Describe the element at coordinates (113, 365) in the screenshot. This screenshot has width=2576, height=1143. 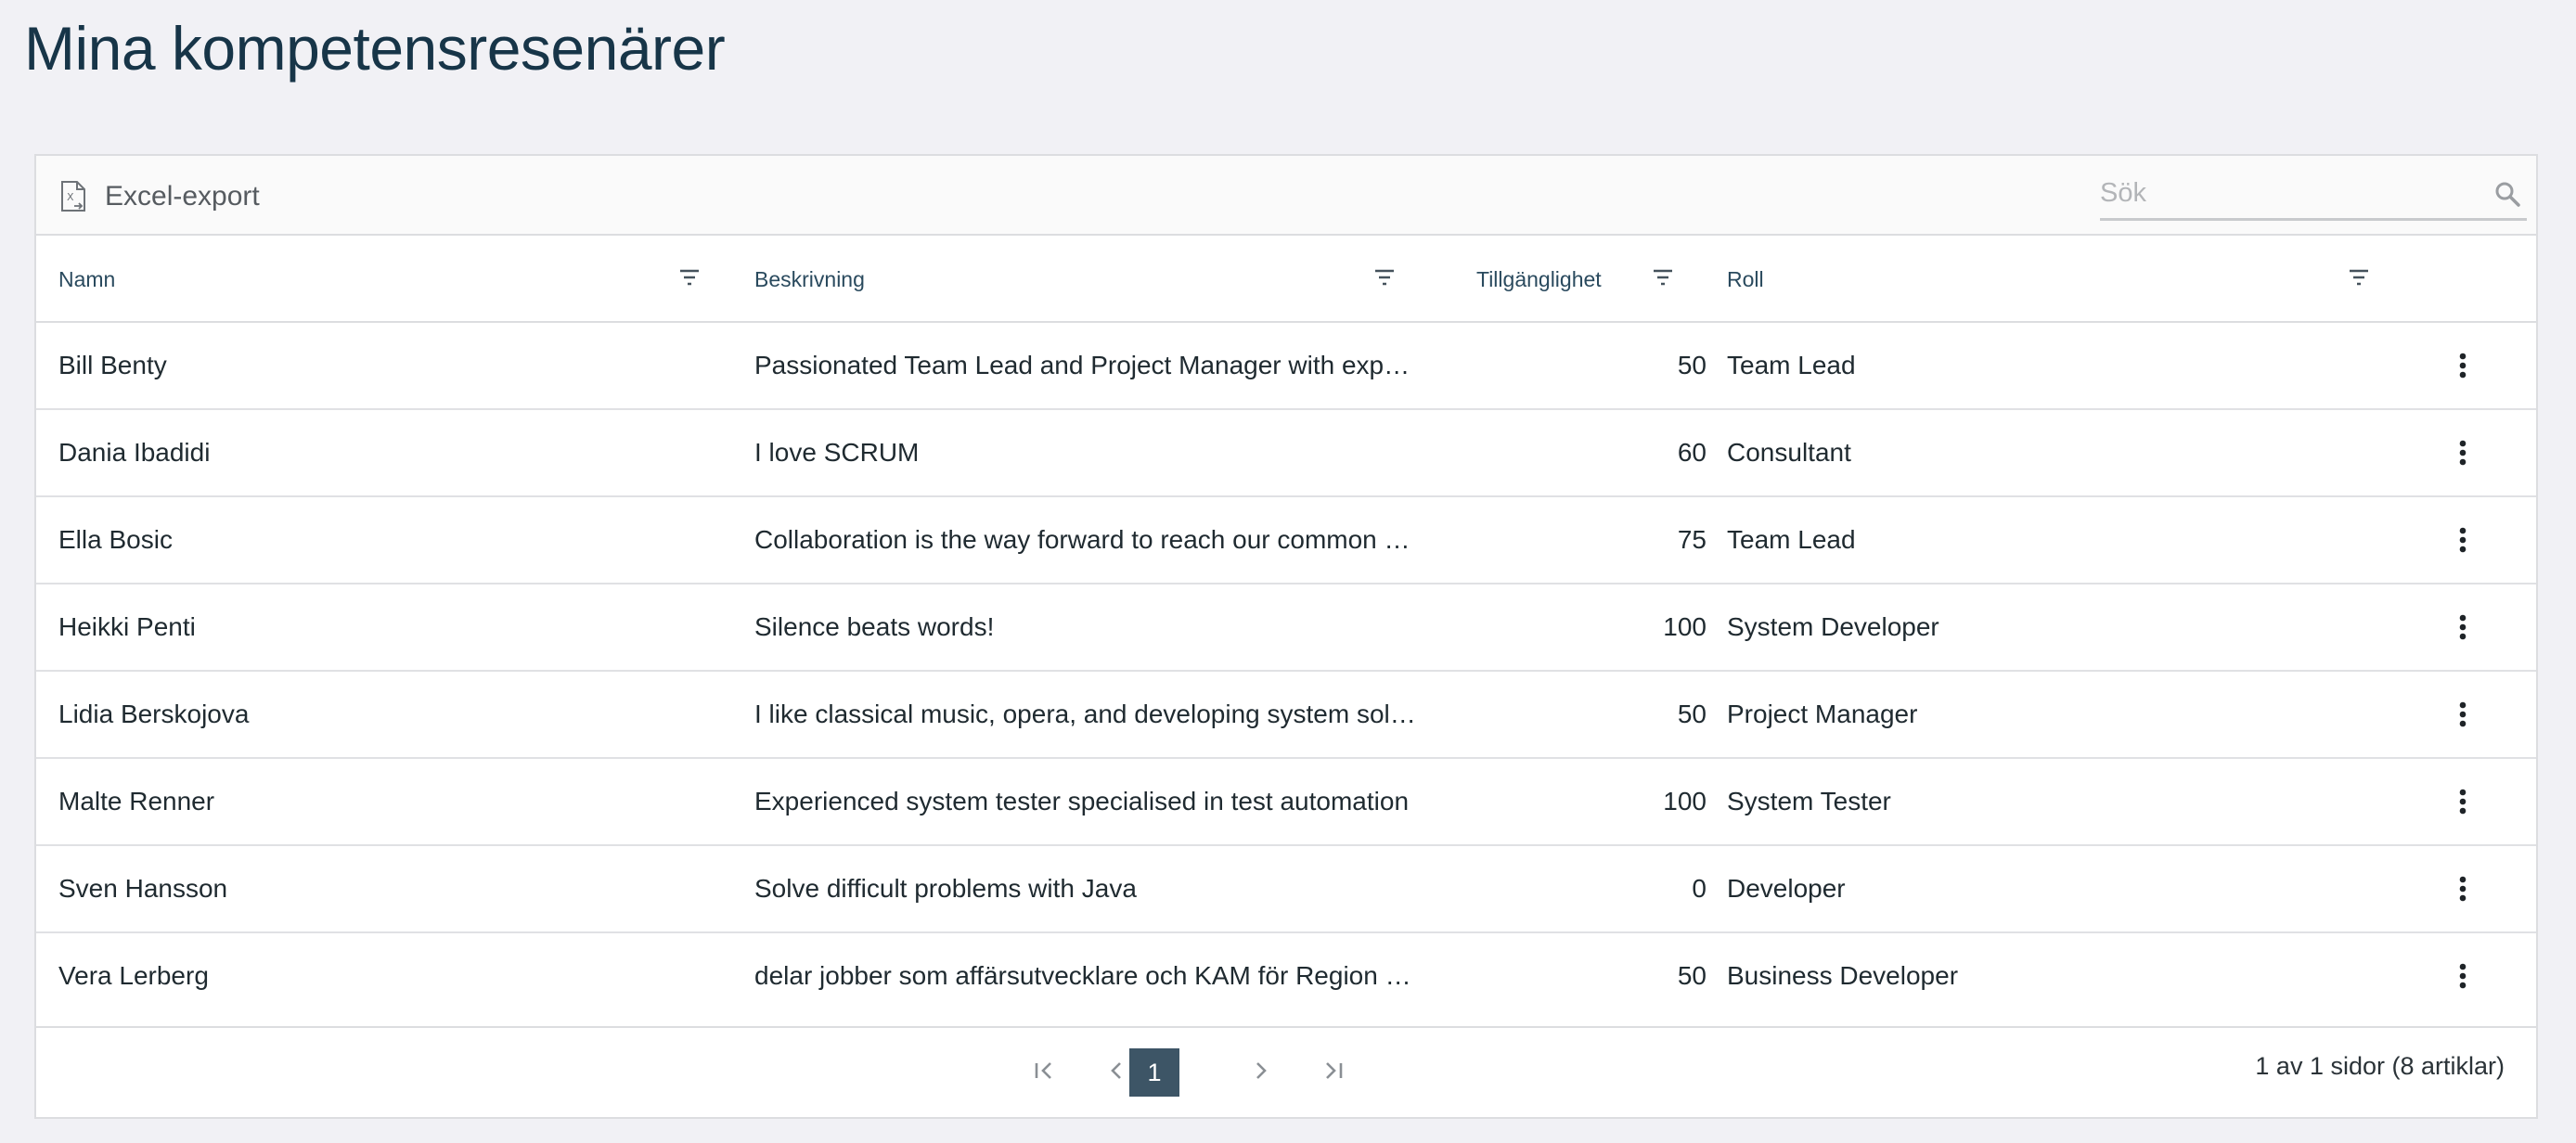
I see `cell-name: Bill Benty` at that location.